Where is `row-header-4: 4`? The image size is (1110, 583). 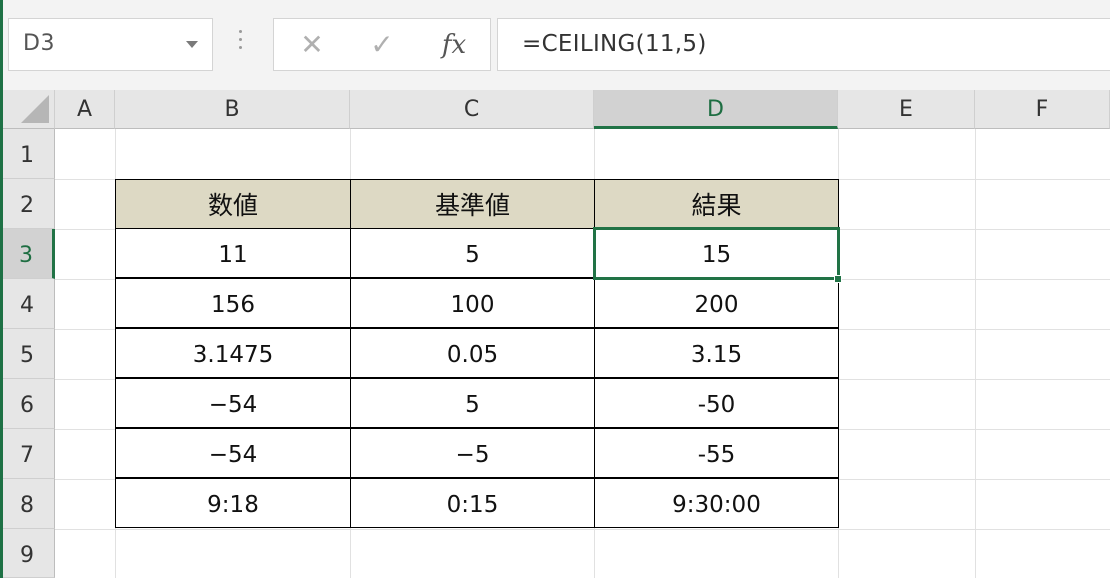 row-header-4: 4 is located at coordinates (27, 304).